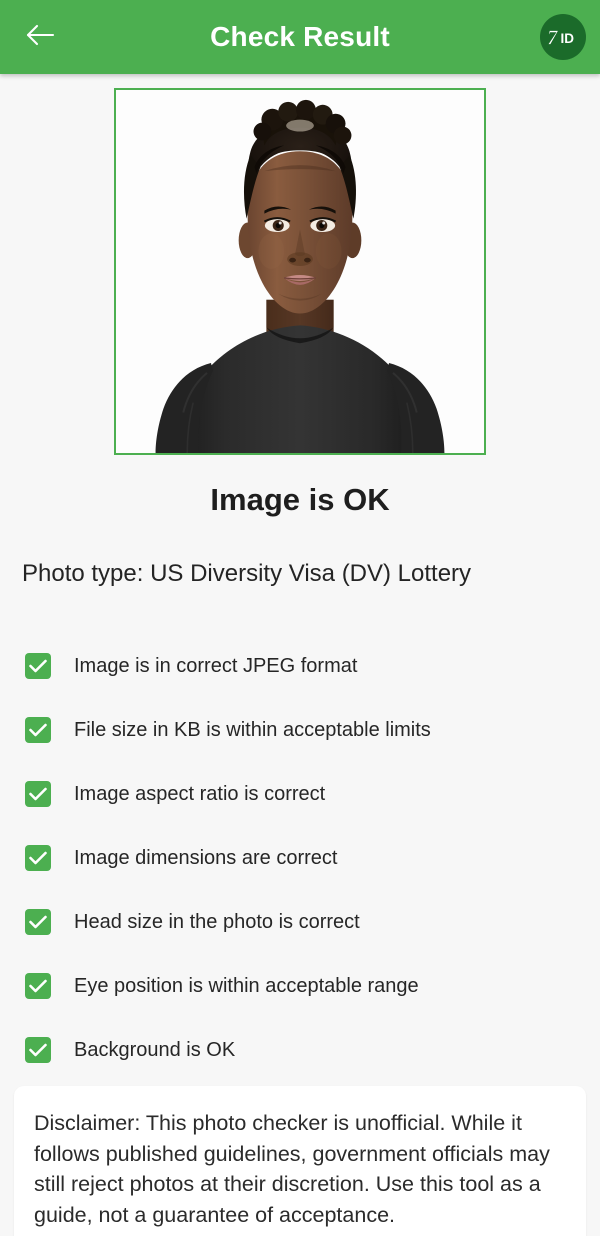 The image size is (600, 1236). What do you see at coordinates (300, 499) in the screenshot?
I see `result-verdict: Image is OK` at bounding box center [300, 499].